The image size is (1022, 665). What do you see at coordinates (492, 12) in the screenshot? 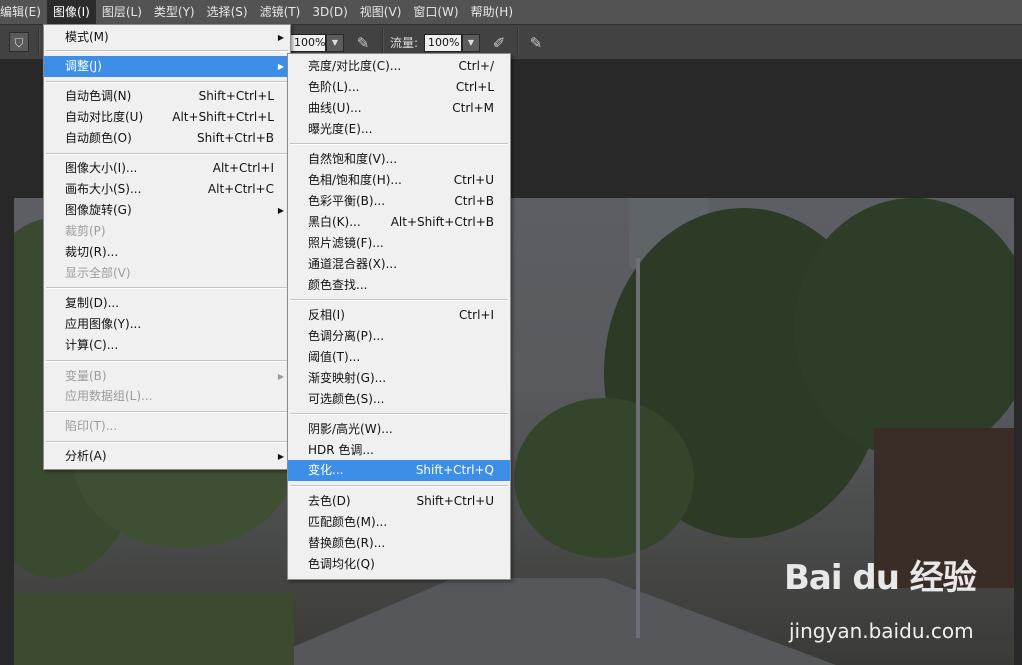
I see `menu-help: 帮助(H)` at bounding box center [492, 12].